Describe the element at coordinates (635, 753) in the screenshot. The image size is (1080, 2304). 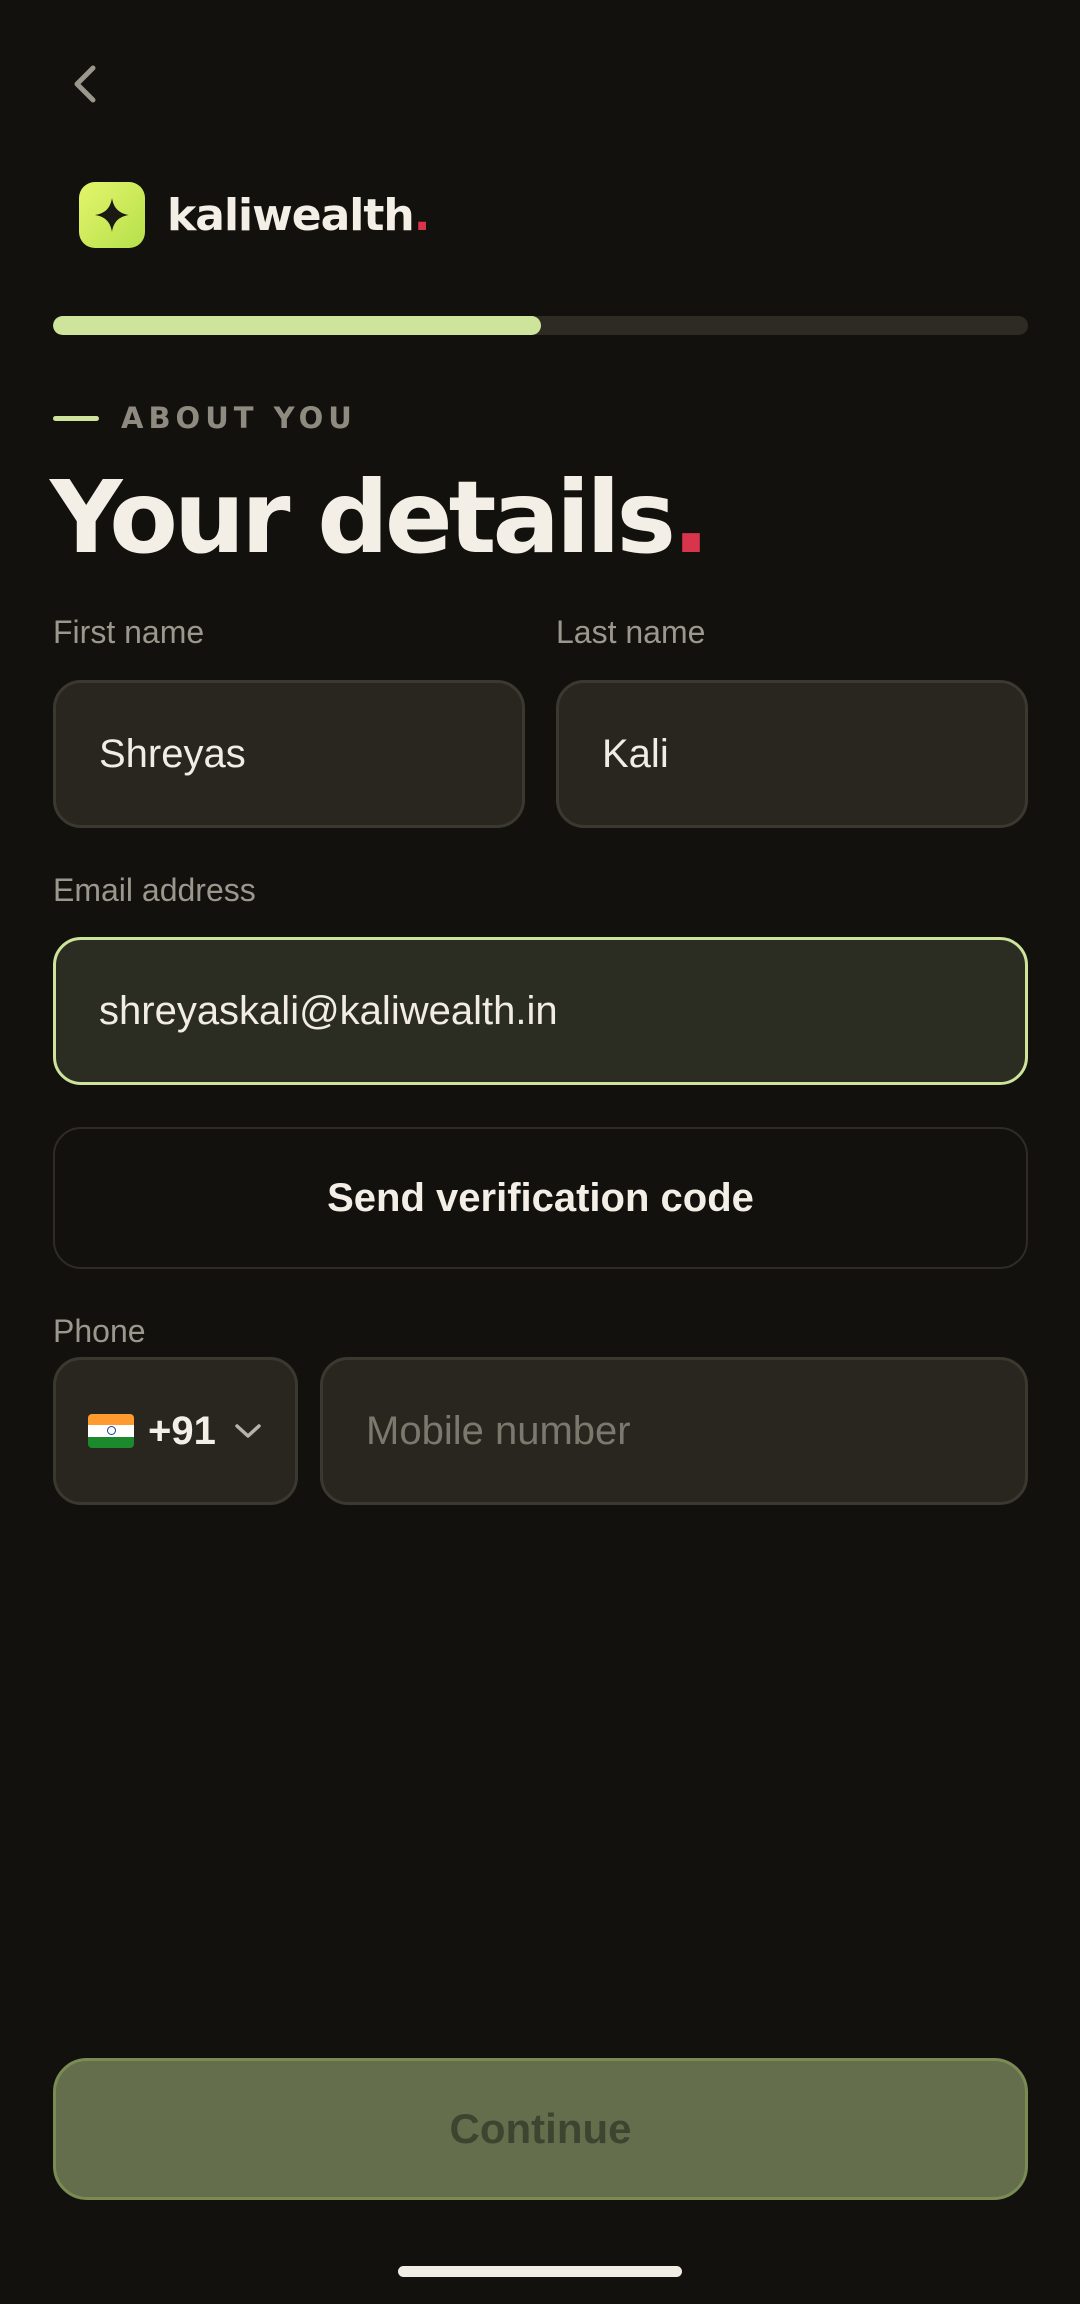
I see `last-name-value: Kali` at that location.